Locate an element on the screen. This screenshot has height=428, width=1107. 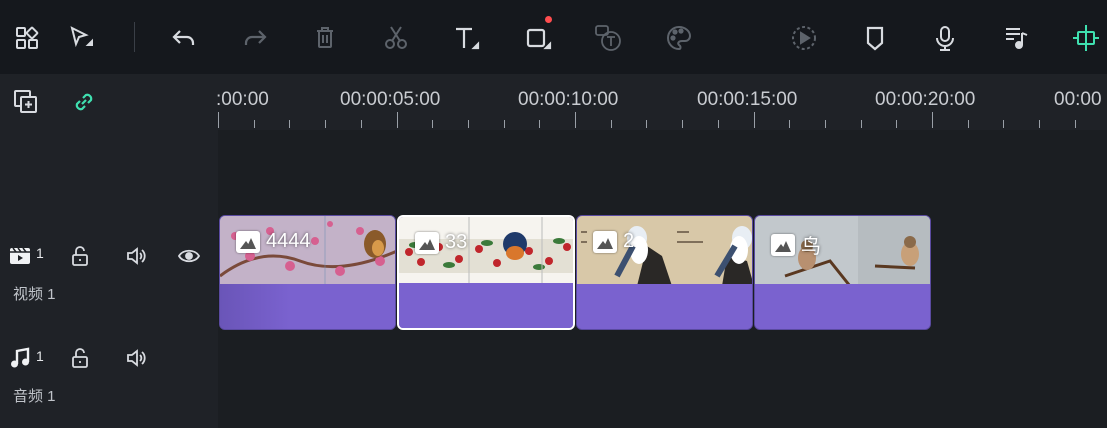
ruler-label: :00:00 is located at coordinates (242, 99).